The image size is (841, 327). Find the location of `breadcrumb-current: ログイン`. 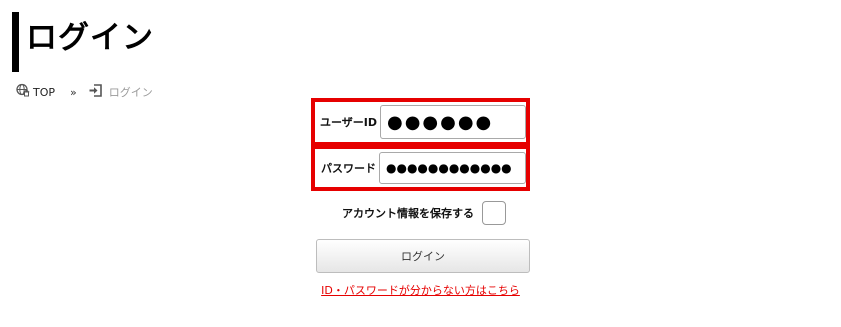

breadcrumb-current: ログイン is located at coordinates (121, 93).